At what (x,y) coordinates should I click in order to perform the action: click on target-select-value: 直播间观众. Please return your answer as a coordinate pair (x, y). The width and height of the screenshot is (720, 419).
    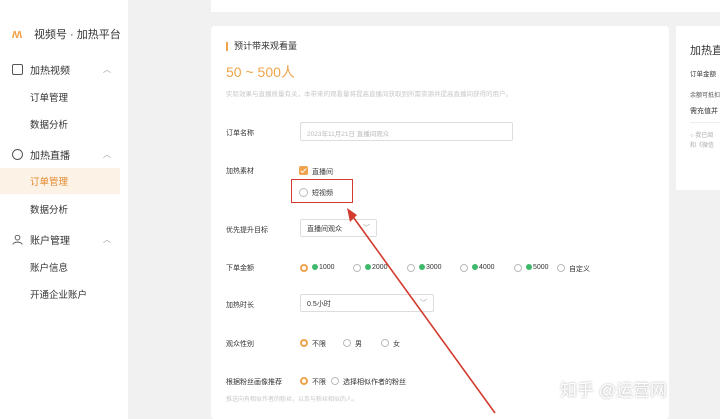
    Looking at the image, I should click on (324, 229).